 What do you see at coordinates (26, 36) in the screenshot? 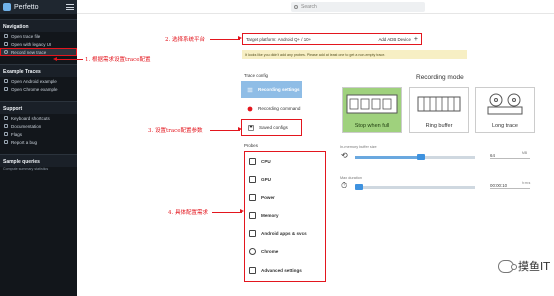
I see `sidebar-item-label: Open trace file` at bounding box center [26, 36].